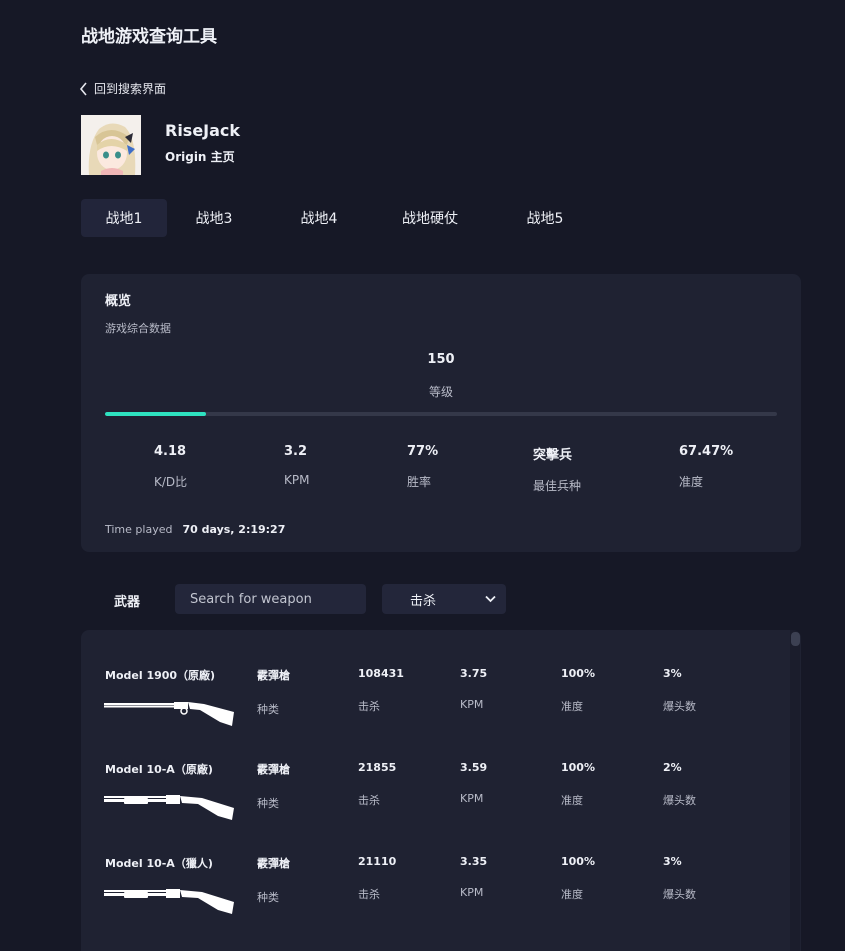 This screenshot has width=845, height=951. Describe the element at coordinates (557, 486) in the screenshot. I see `stat-label: 最佳兵种` at that location.